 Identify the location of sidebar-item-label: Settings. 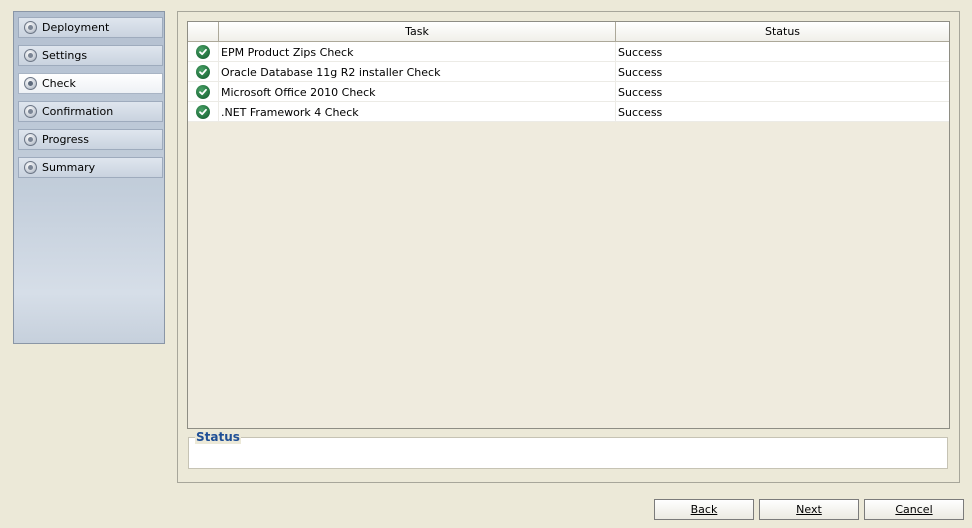
(65, 55).